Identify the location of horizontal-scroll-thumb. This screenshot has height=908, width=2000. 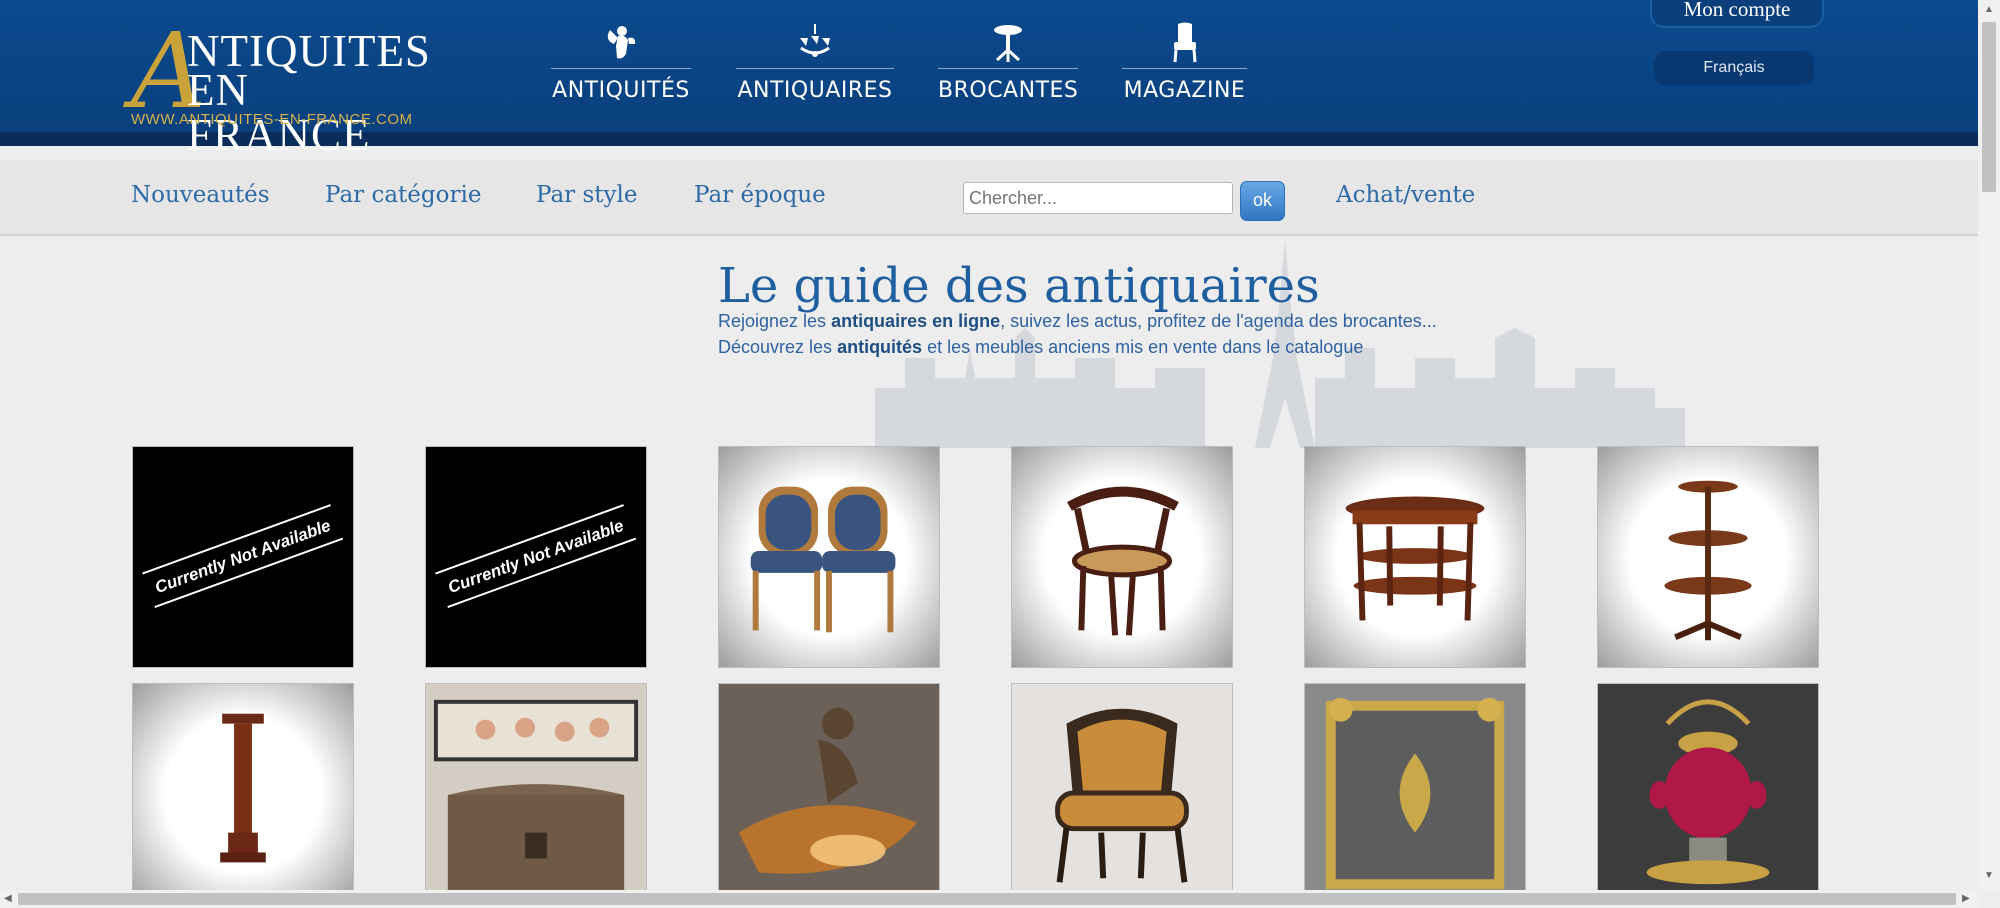
(987, 899).